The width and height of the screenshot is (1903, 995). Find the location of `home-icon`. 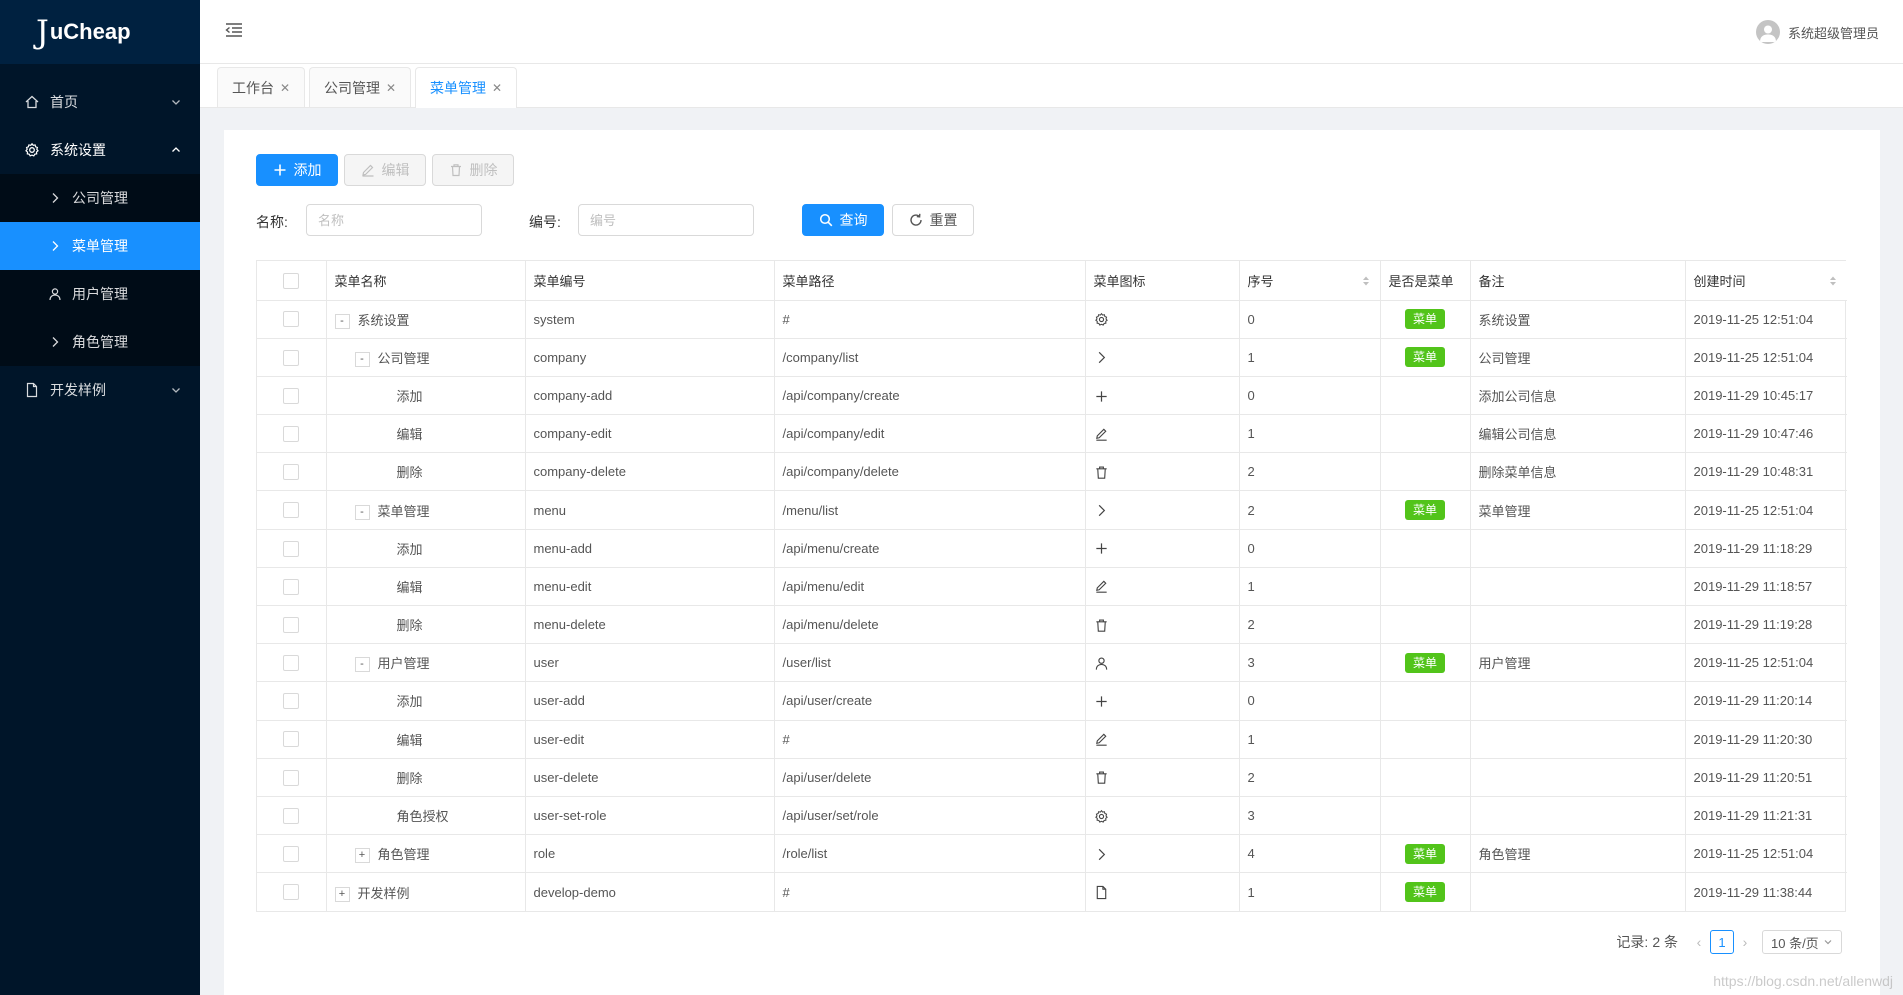

home-icon is located at coordinates (32, 102).